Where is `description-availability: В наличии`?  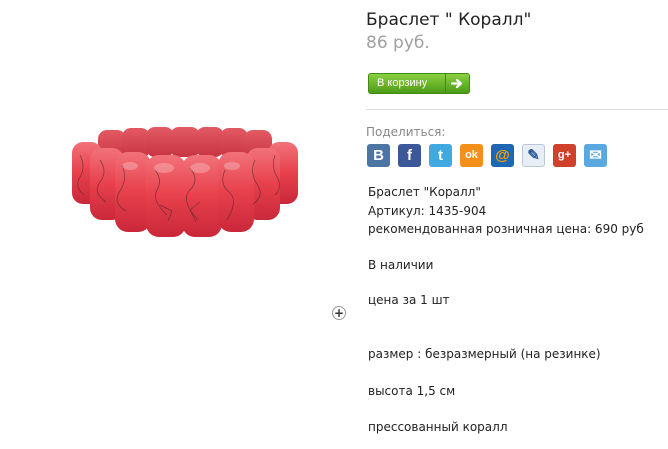 description-availability: В наличии is located at coordinates (401, 265).